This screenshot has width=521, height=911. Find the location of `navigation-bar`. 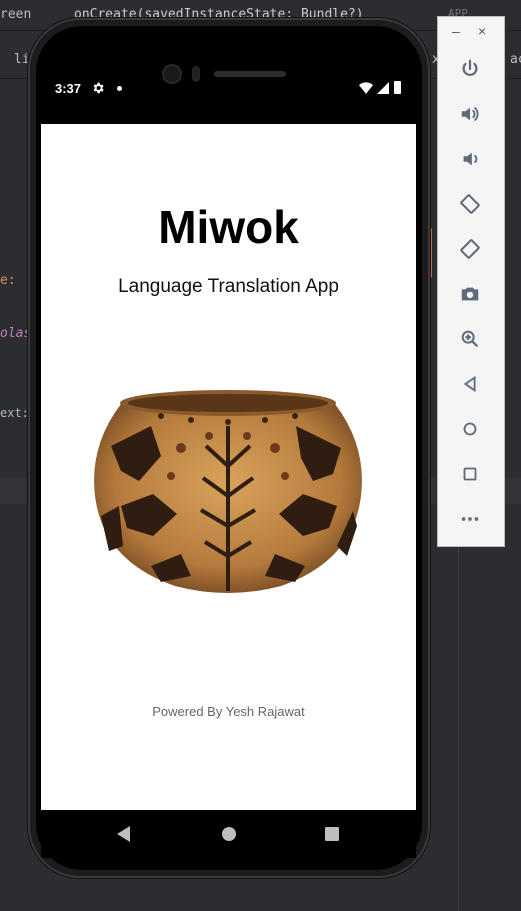

navigation-bar is located at coordinates (228, 834).